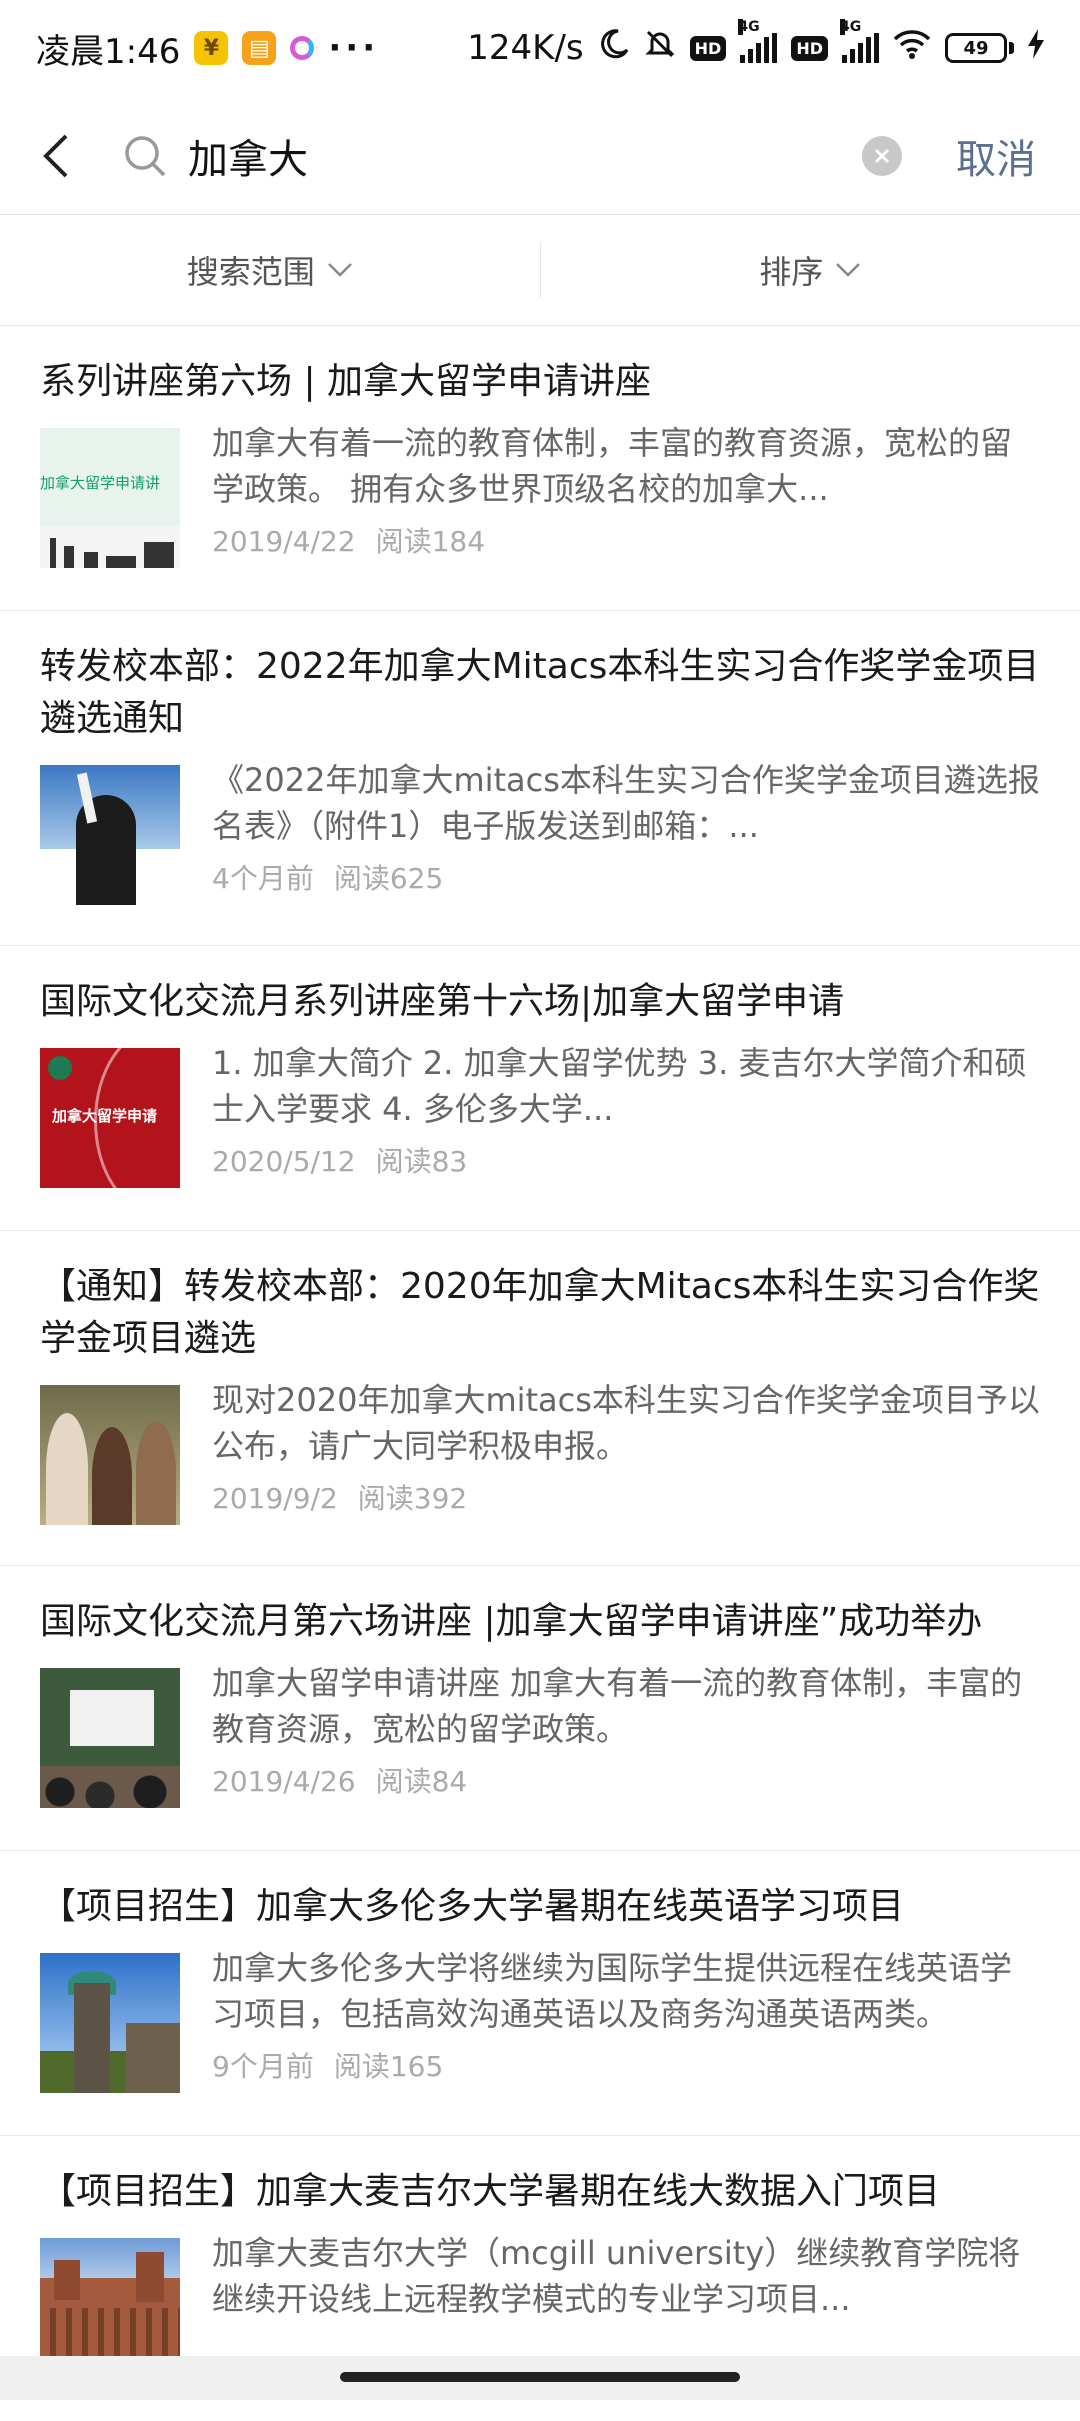  Describe the element at coordinates (108, 48) in the screenshot. I see `status-time: 凌晨1:46` at that location.